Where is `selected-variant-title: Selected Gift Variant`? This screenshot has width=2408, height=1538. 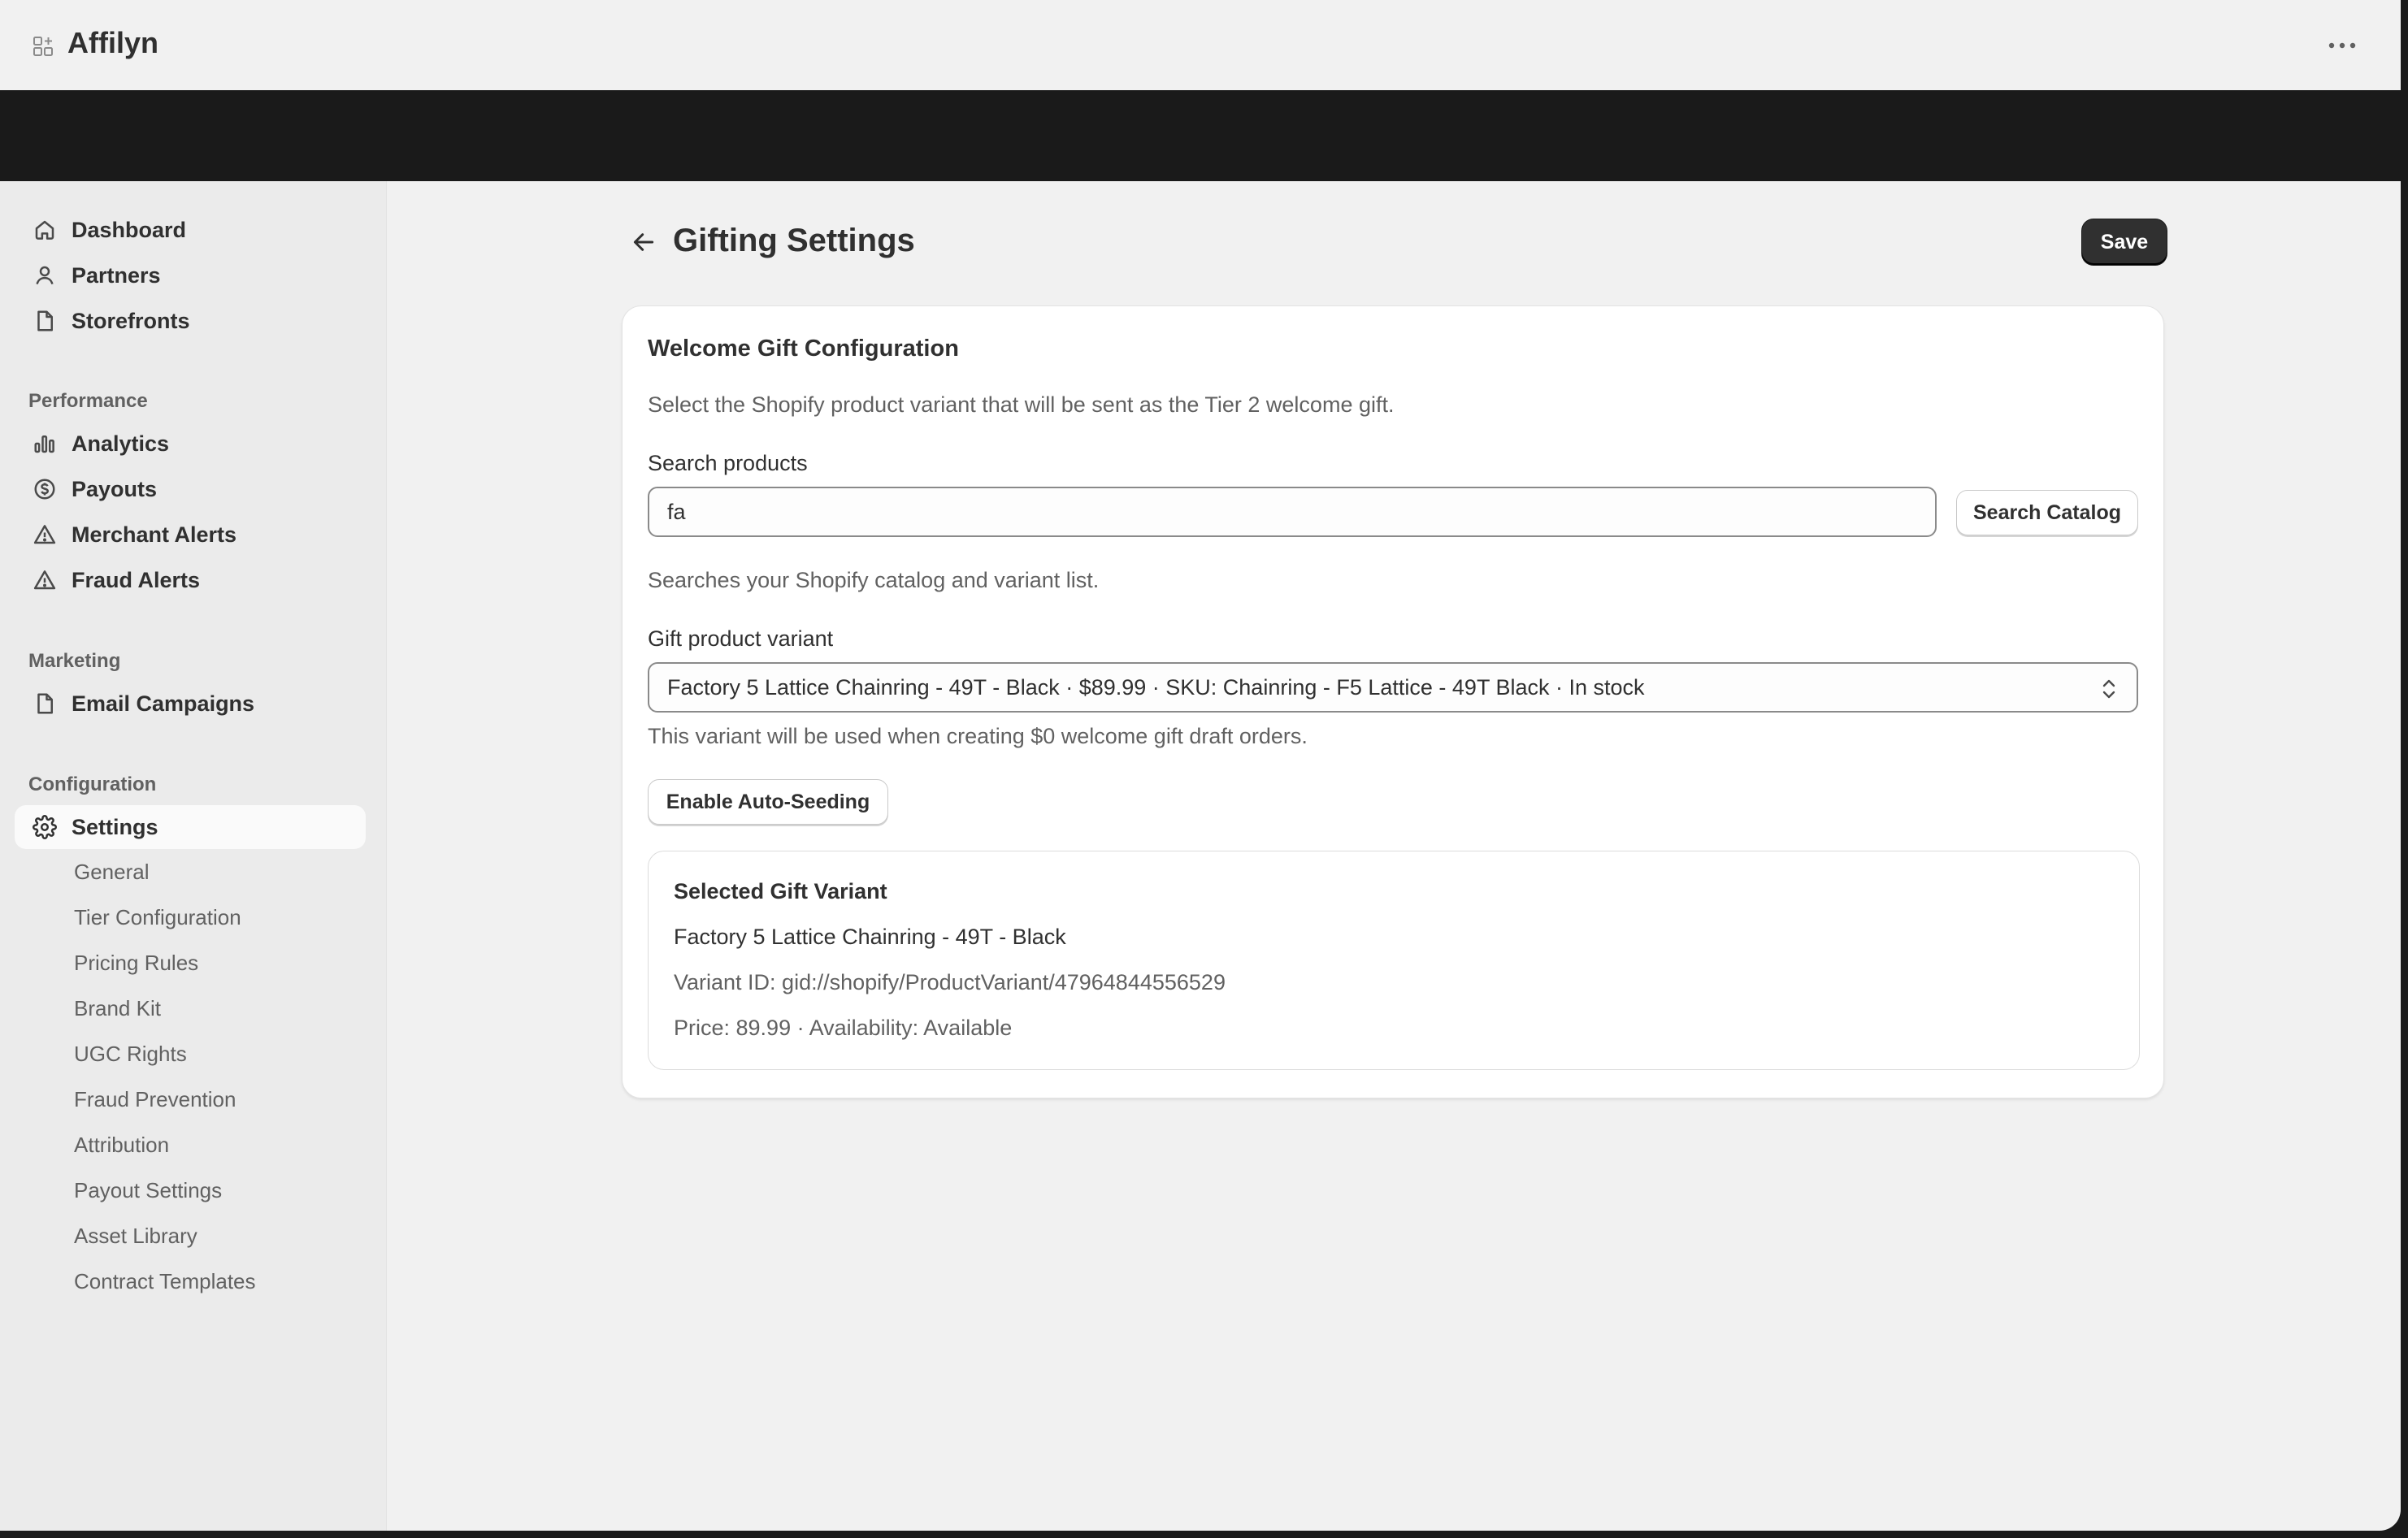 selected-variant-title: Selected Gift Variant is located at coordinates (780, 891).